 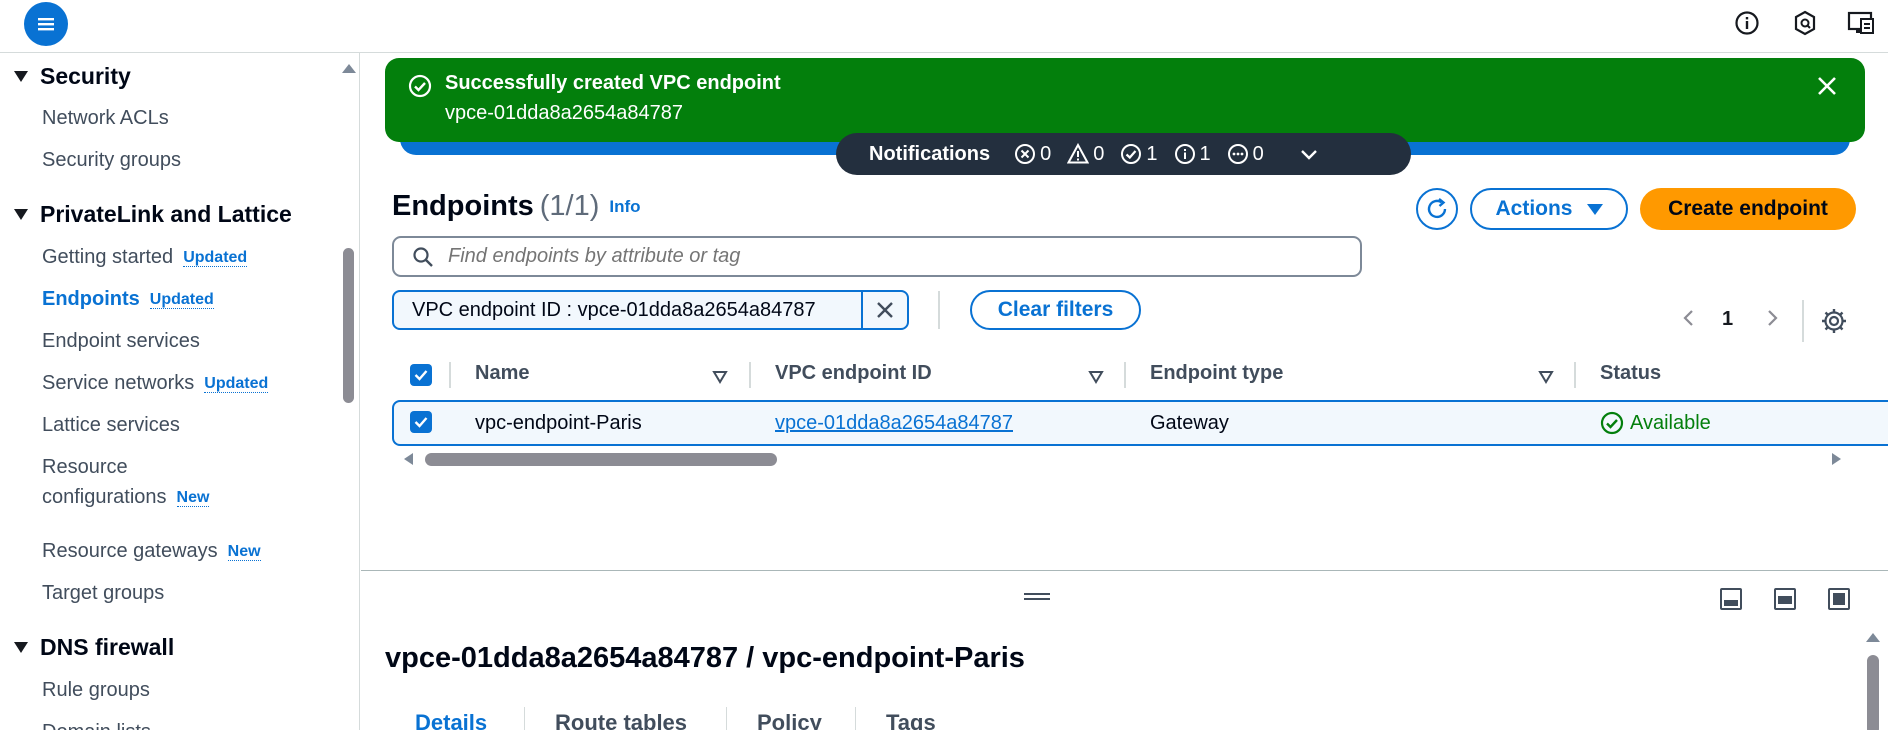 I want to click on scroll-left-arrow, so click(x=408, y=459).